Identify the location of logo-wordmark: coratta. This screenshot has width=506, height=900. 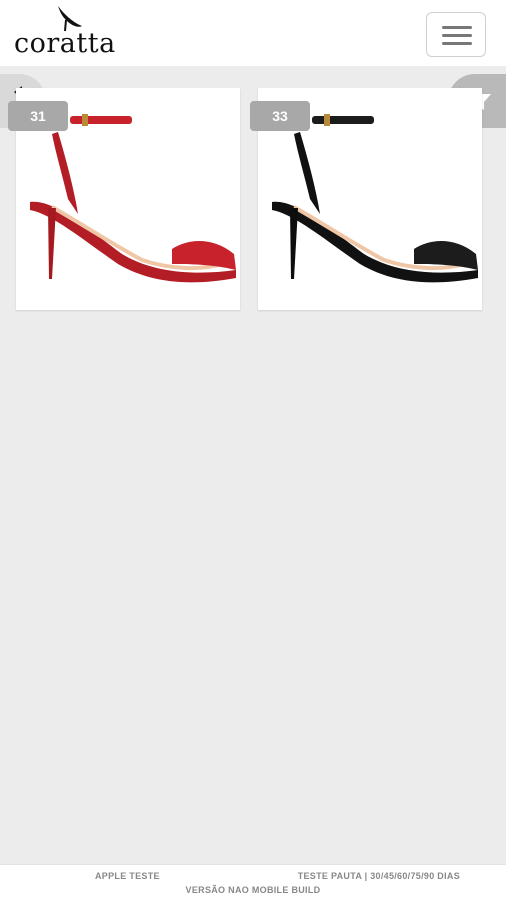
(65, 43).